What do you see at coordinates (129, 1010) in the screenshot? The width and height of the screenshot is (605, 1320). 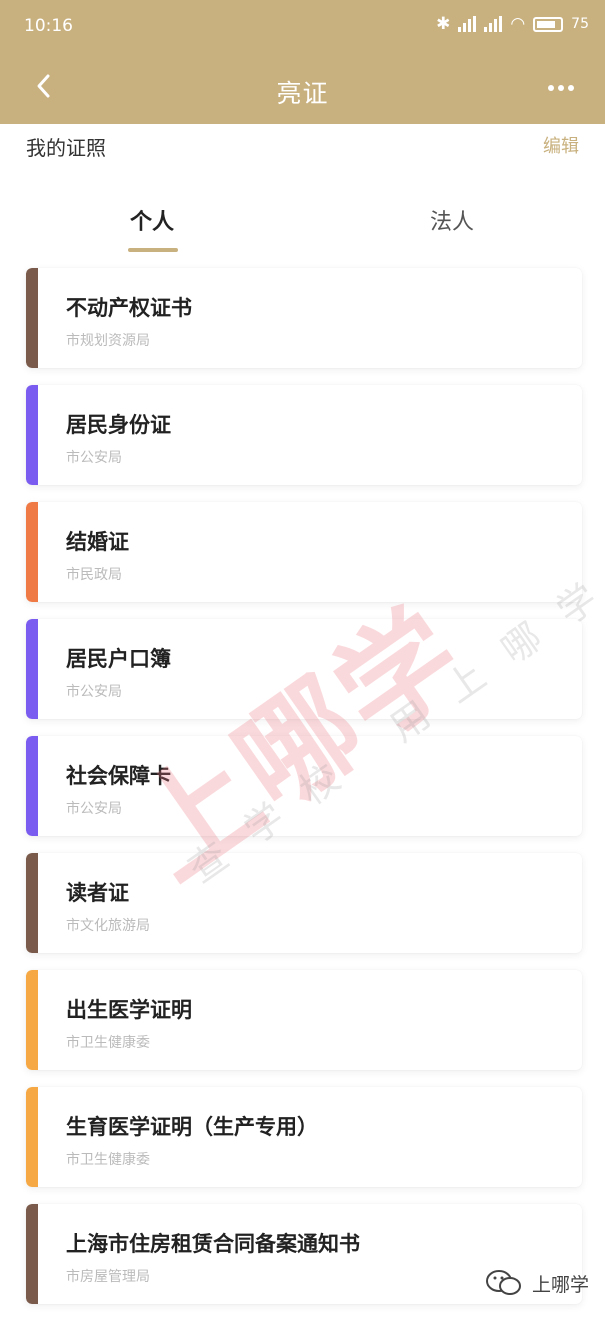 I see `certificate-name: 出生医学证明` at bounding box center [129, 1010].